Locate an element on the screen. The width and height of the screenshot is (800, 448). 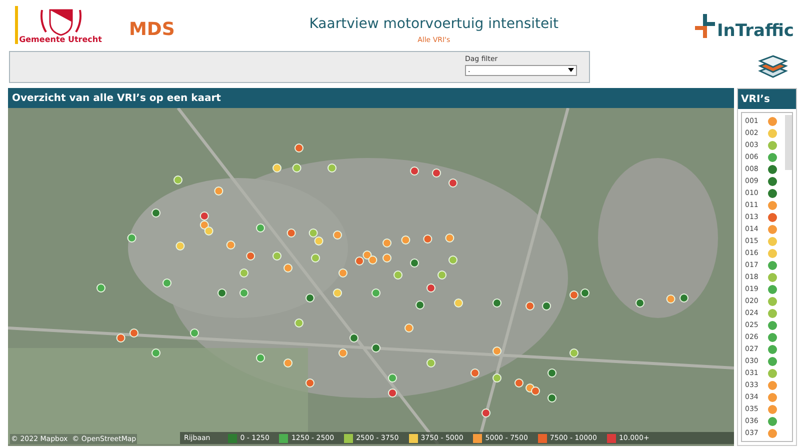
scrollbar-thumb is located at coordinates (788, 142).